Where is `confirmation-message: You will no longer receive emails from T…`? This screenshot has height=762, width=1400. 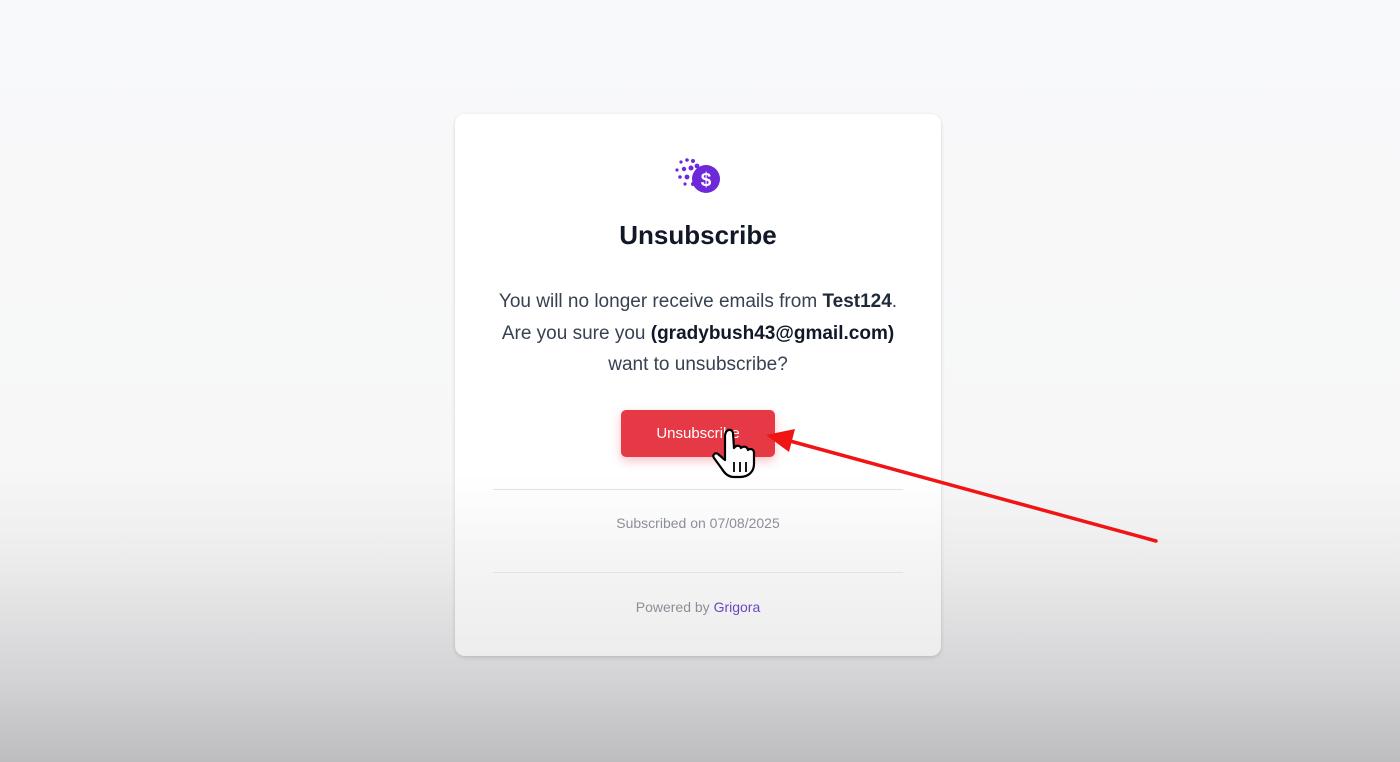 confirmation-message: You will no longer receive emails from T… is located at coordinates (698, 333).